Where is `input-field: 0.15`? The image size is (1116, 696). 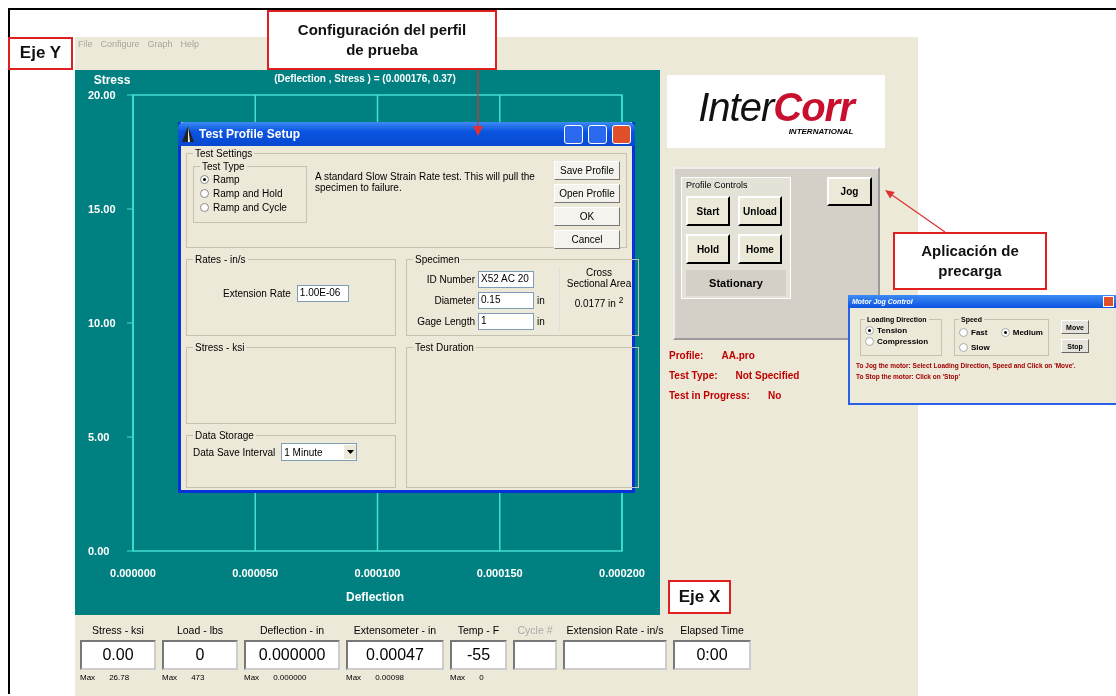 input-field: 0.15 is located at coordinates (506, 300).